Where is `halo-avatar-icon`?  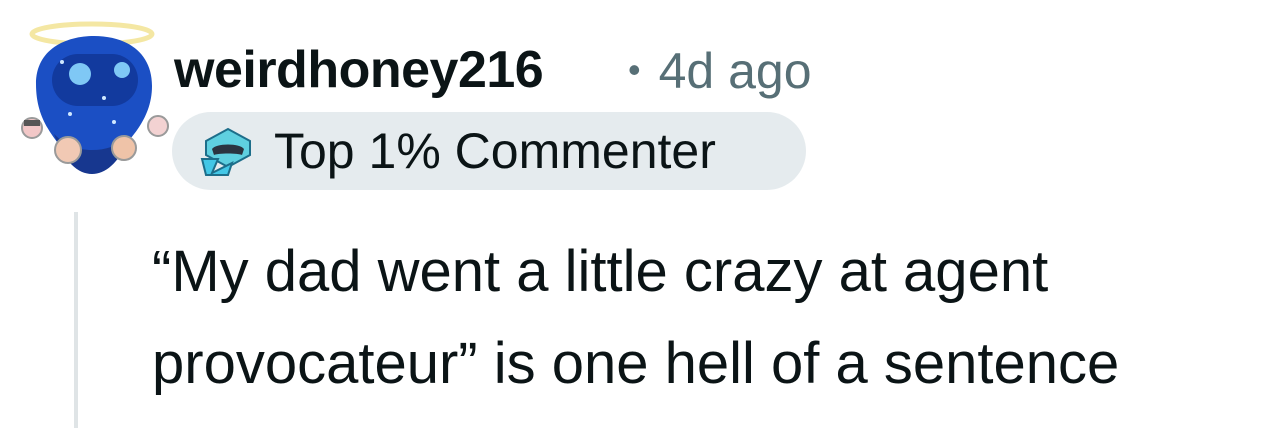
halo-avatar-icon is located at coordinates (95, 97).